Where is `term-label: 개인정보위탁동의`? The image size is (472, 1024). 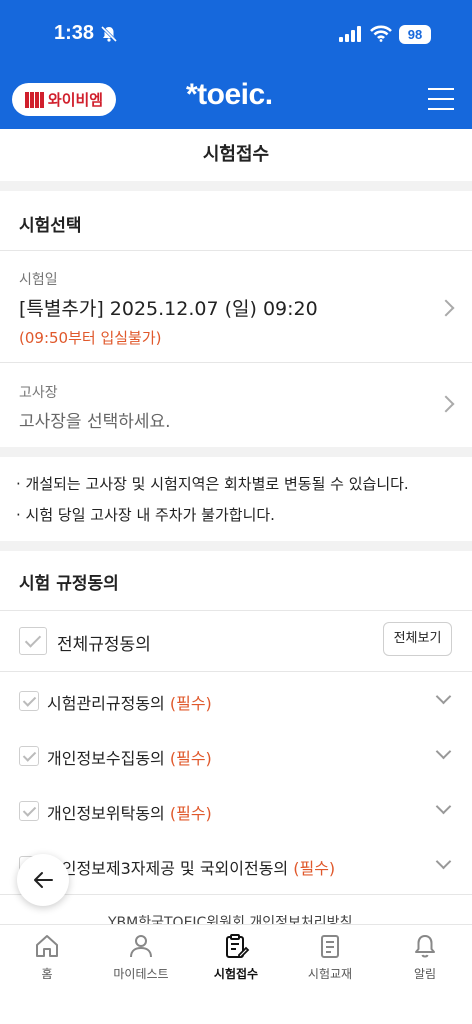
term-label: 개인정보위탁동의 is located at coordinates (106, 813).